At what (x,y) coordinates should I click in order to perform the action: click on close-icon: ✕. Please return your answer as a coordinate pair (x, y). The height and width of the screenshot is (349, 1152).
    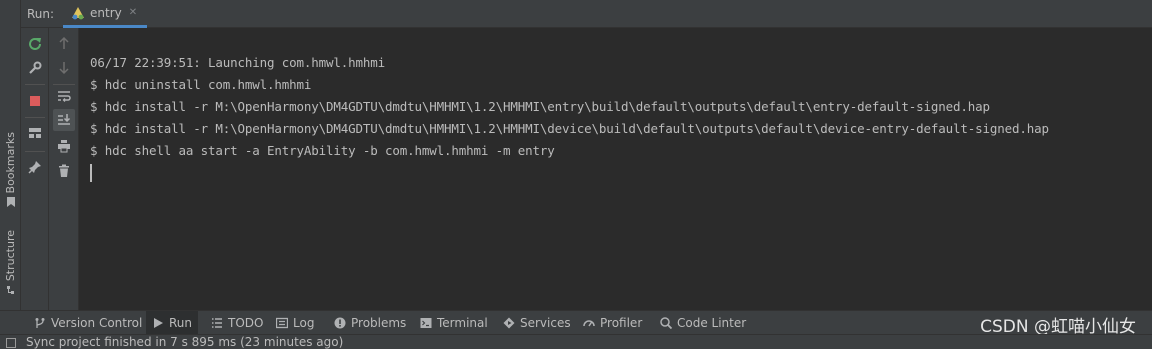
    Looking at the image, I should click on (133, 12).